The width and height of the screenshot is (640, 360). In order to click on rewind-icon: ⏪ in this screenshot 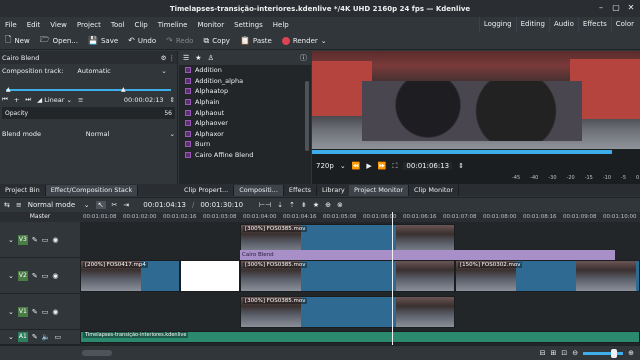, I will do `click(356, 166)`.